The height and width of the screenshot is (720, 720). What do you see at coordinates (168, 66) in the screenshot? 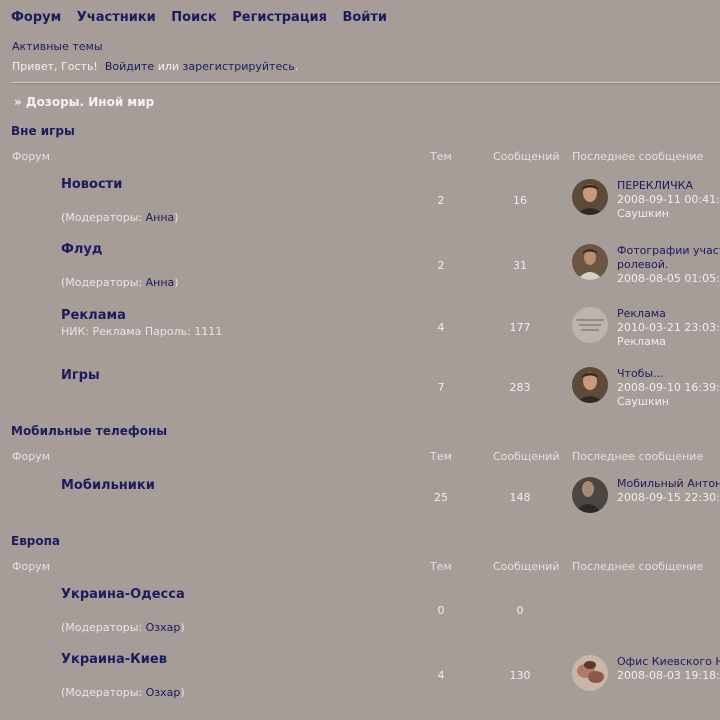
I see `greeting-or: или` at bounding box center [168, 66].